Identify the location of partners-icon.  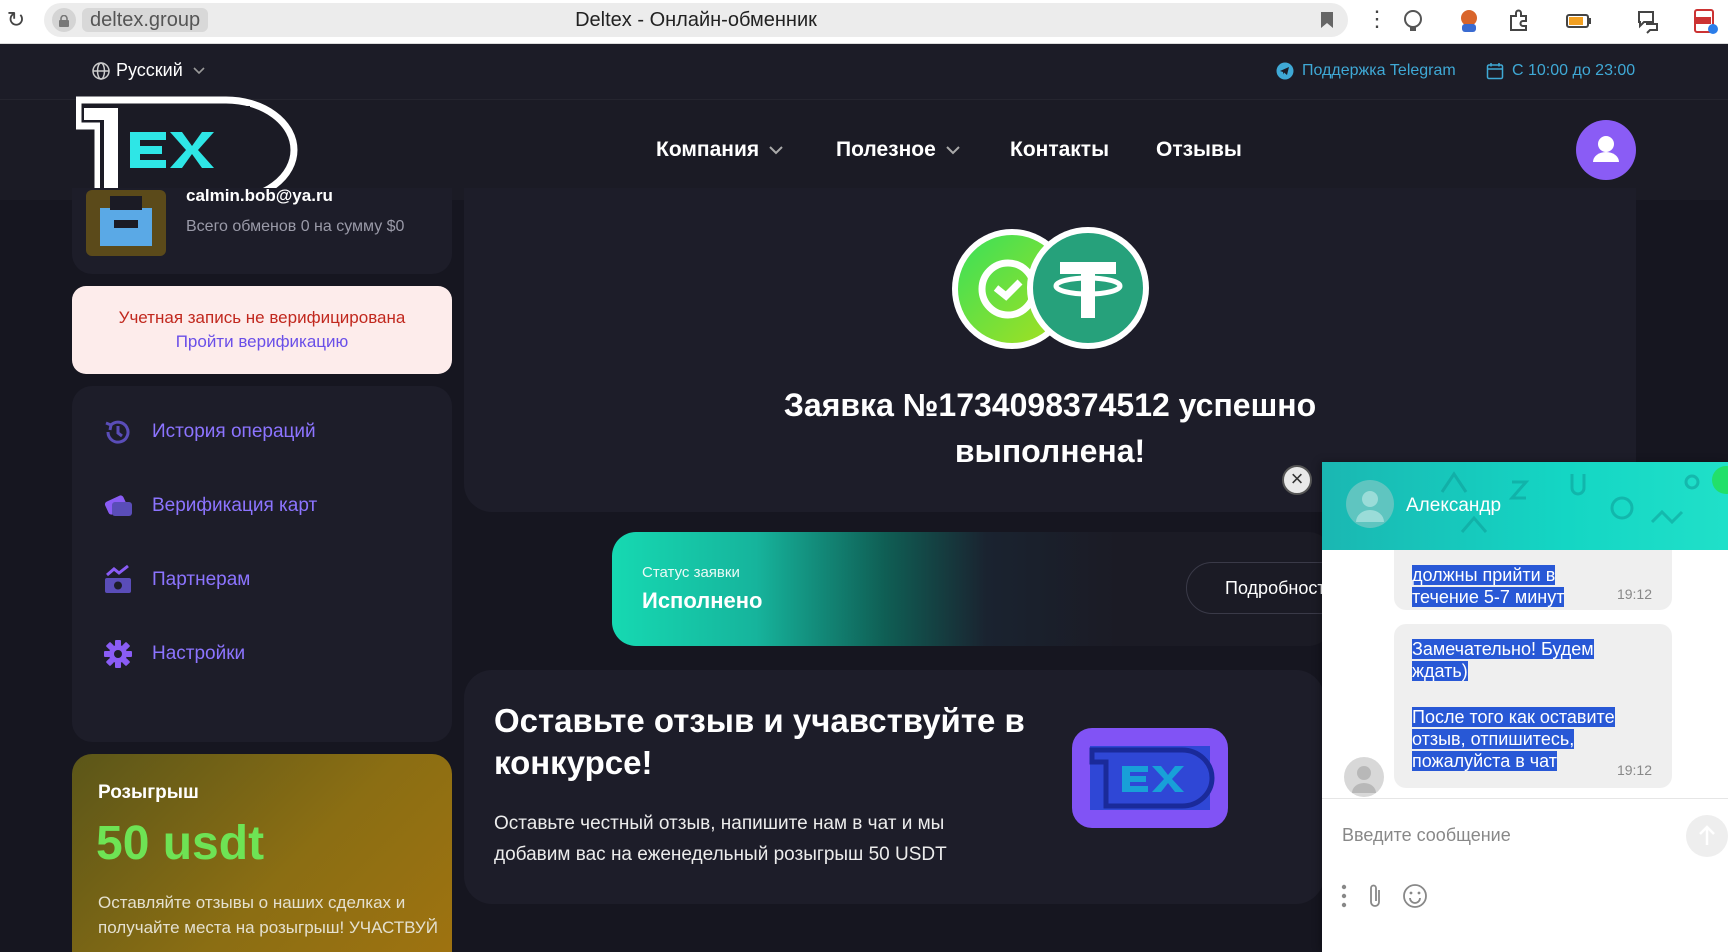
(118, 578).